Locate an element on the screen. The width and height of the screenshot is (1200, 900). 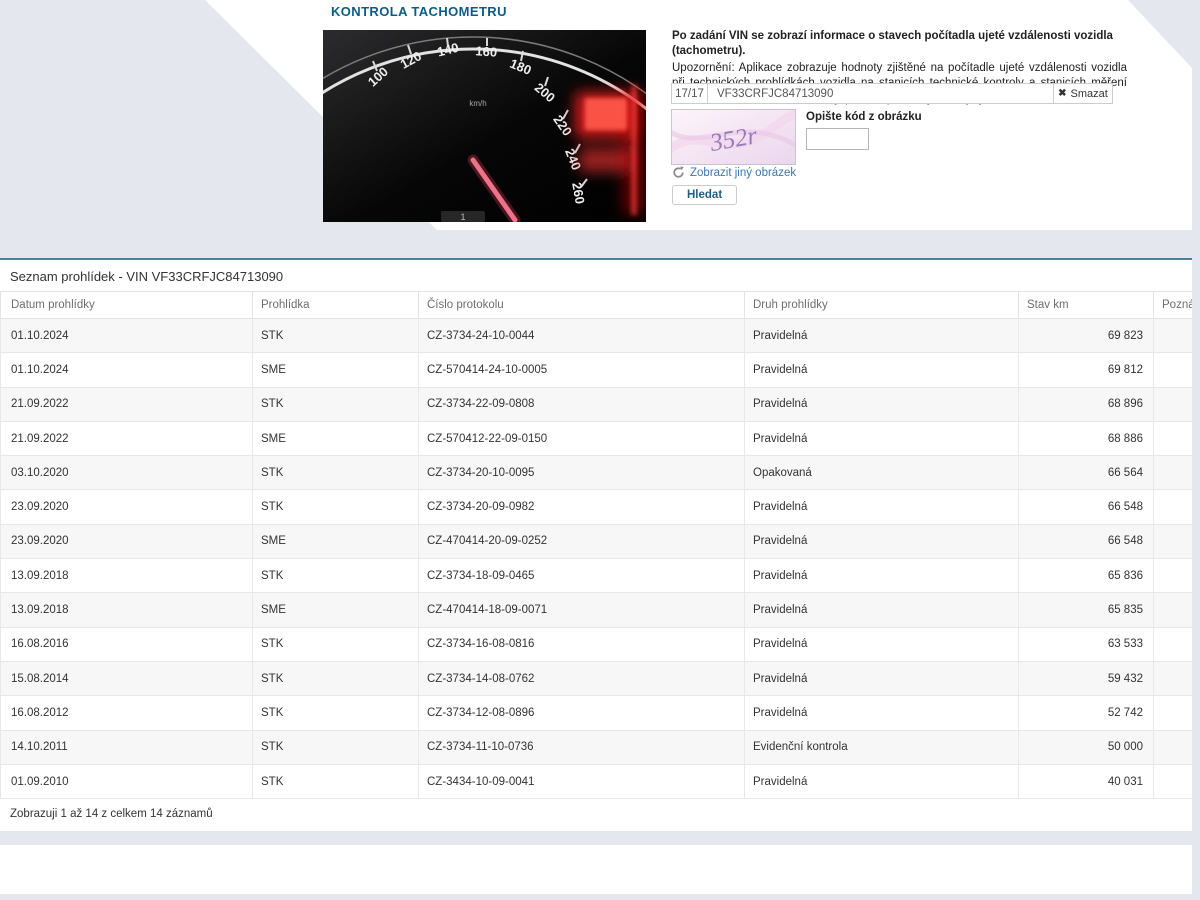
refresh-icon is located at coordinates (678, 172).